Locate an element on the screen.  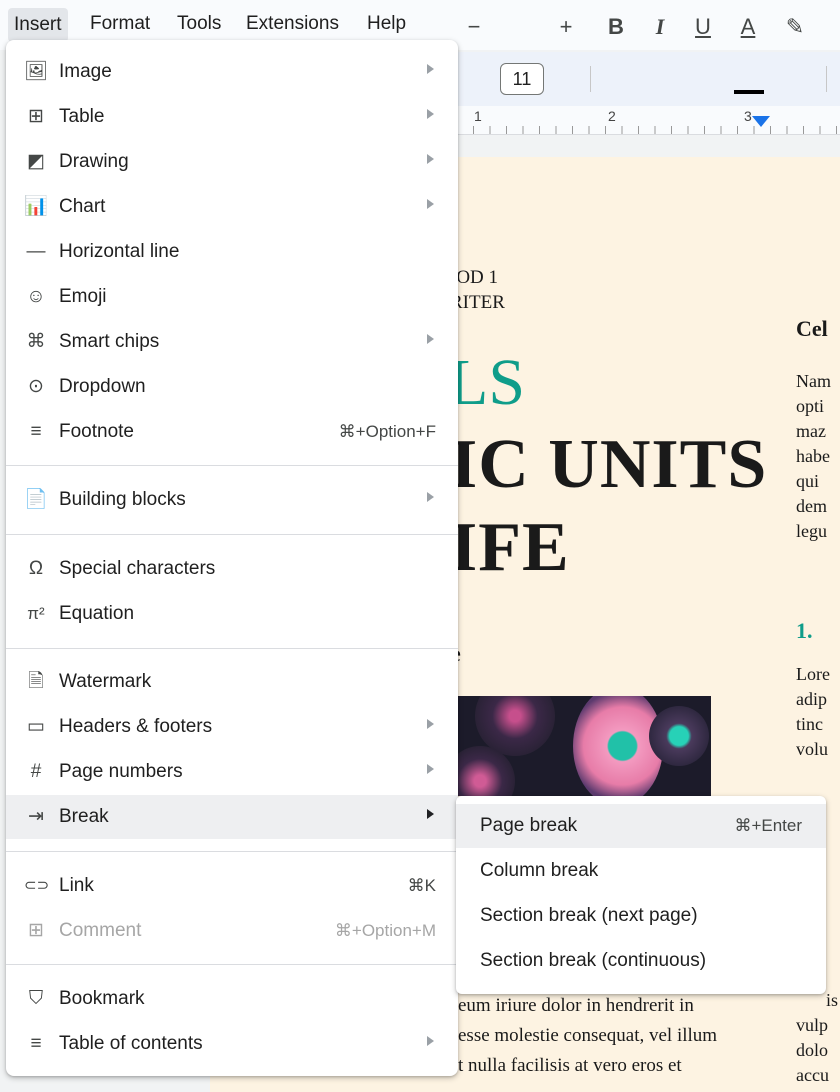
toc-icon: ≡ is located at coordinates (36, 1043).